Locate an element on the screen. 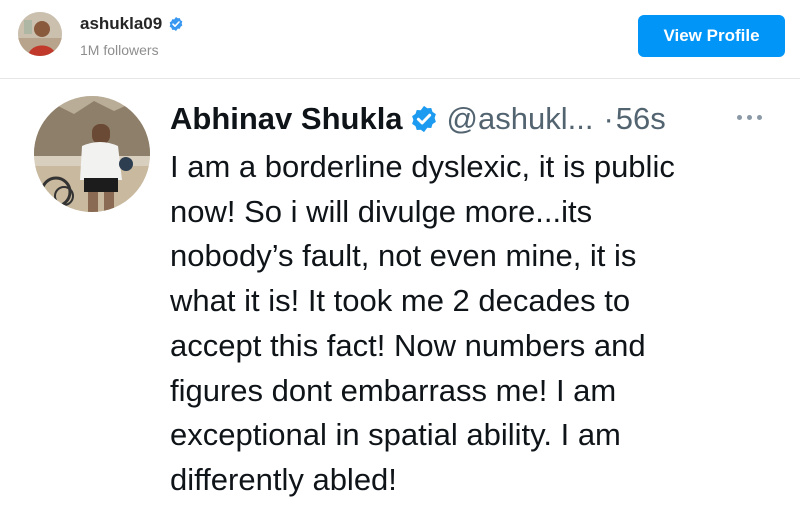 Image resolution: width=800 pixels, height=529 pixels. tweet-text-line: exceptional in spatial ability. I am is located at coordinates (395, 435).